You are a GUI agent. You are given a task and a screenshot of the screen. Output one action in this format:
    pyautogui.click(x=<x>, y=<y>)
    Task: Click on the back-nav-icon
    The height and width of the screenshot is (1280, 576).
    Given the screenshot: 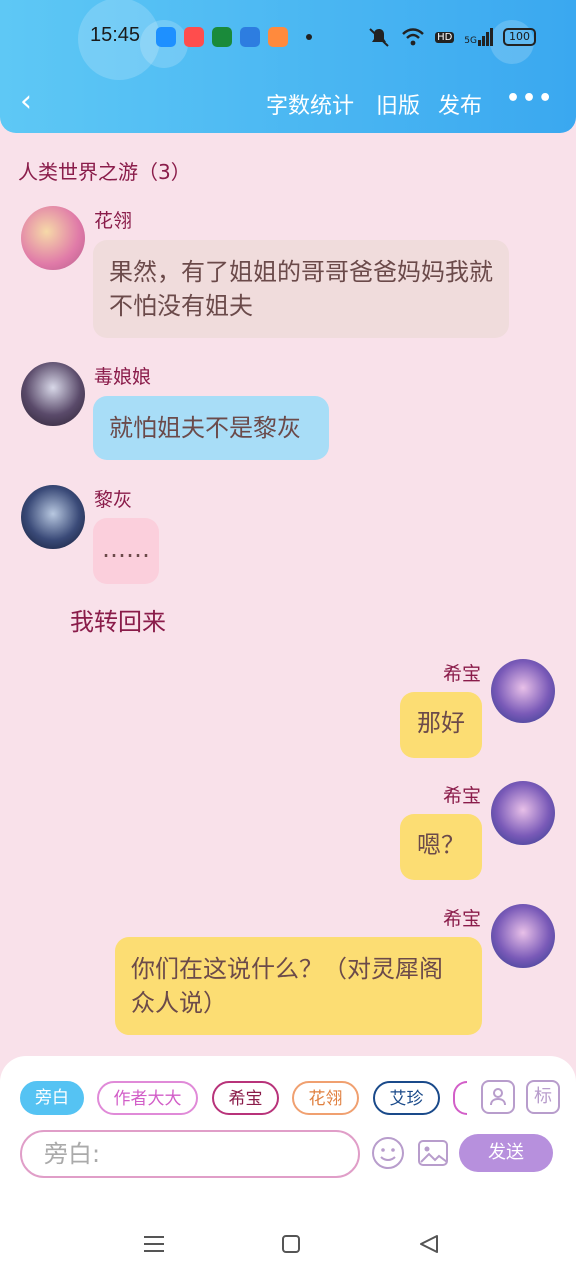 What is the action you would take?
    pyautogui.click(x=429, y=1244)
    